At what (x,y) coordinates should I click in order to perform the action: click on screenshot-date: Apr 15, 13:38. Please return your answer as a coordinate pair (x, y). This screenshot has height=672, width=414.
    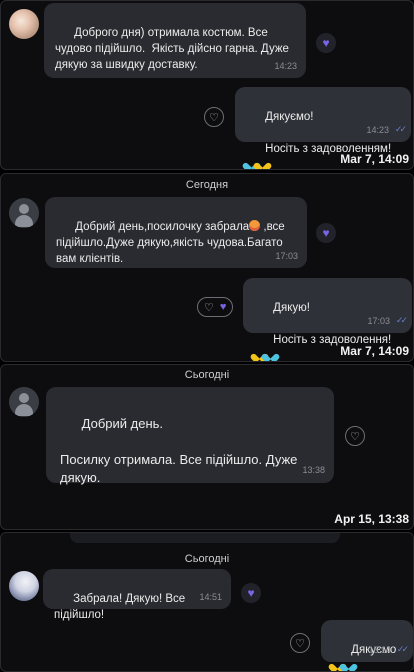
    Looking at the image, I should click on (371, 519).